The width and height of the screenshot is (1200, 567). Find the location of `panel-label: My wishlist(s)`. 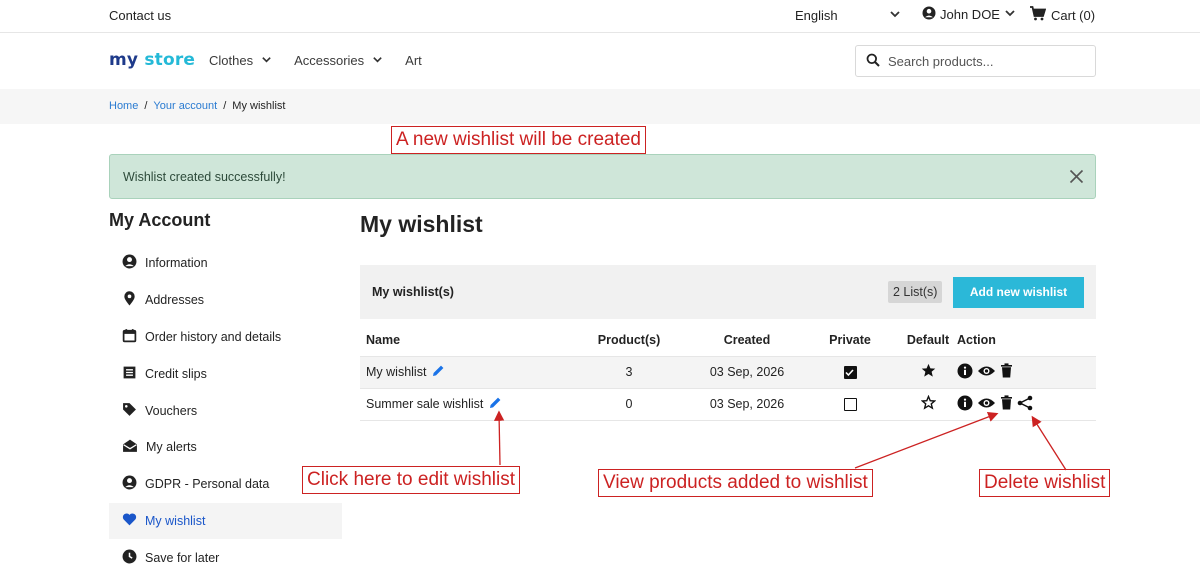

panel-label: My wishlist(s) is located at coordinates (413, 292).